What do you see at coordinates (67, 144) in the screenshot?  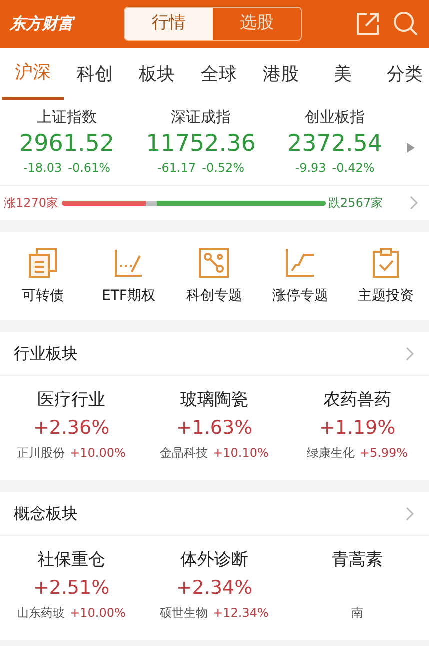 I see `index-value: 2961.52` at bounding box center [67, 144].